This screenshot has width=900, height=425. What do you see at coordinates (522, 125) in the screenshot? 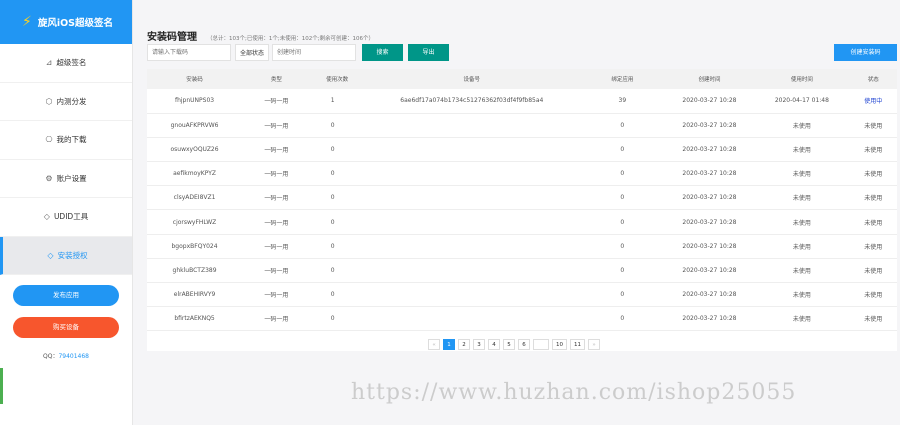
I see `table-row: gnouAFKPRVW6 一码一用 0 0 2020-03-27 10:28 未使用 未使用` at bounding box center [522, 125].